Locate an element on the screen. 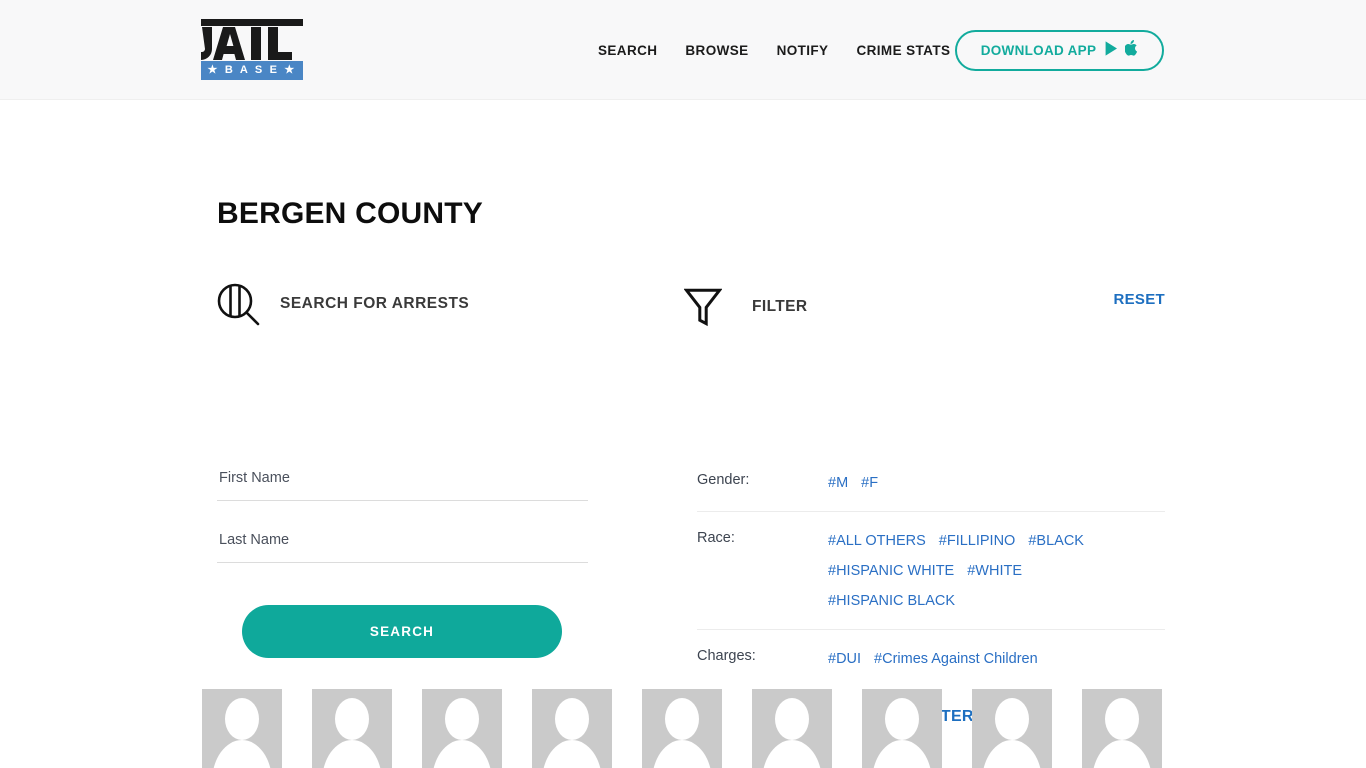 The width and height of the screenshot is (1366, 768). filter-tag: #M is located at coordinates (838, 483).